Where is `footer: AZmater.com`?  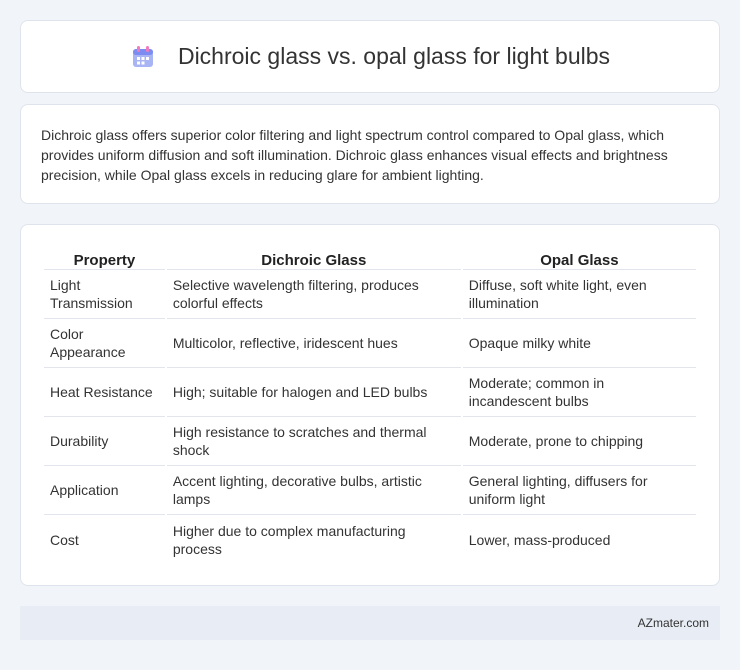
footer: AZmater.com is located at coordinates (370, 623).